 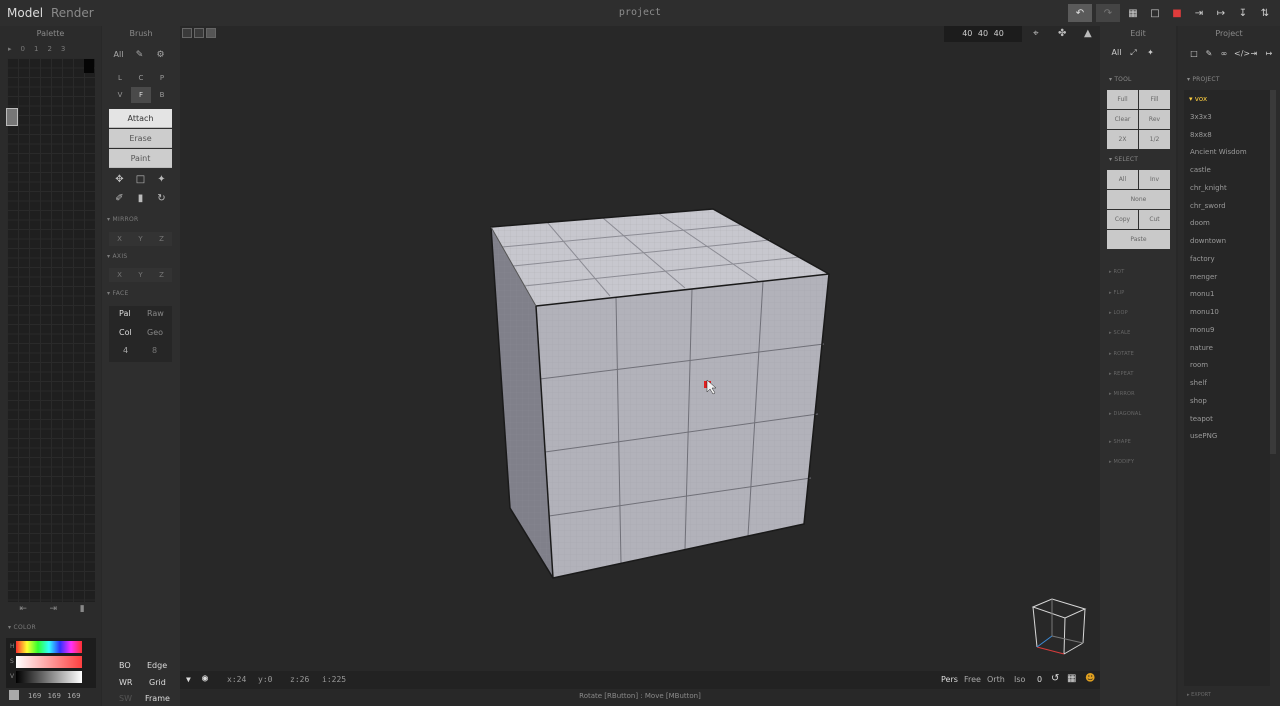 I want to click on mirror-edit-section: ▸ MIRROR, so click(x=1122, y=394).